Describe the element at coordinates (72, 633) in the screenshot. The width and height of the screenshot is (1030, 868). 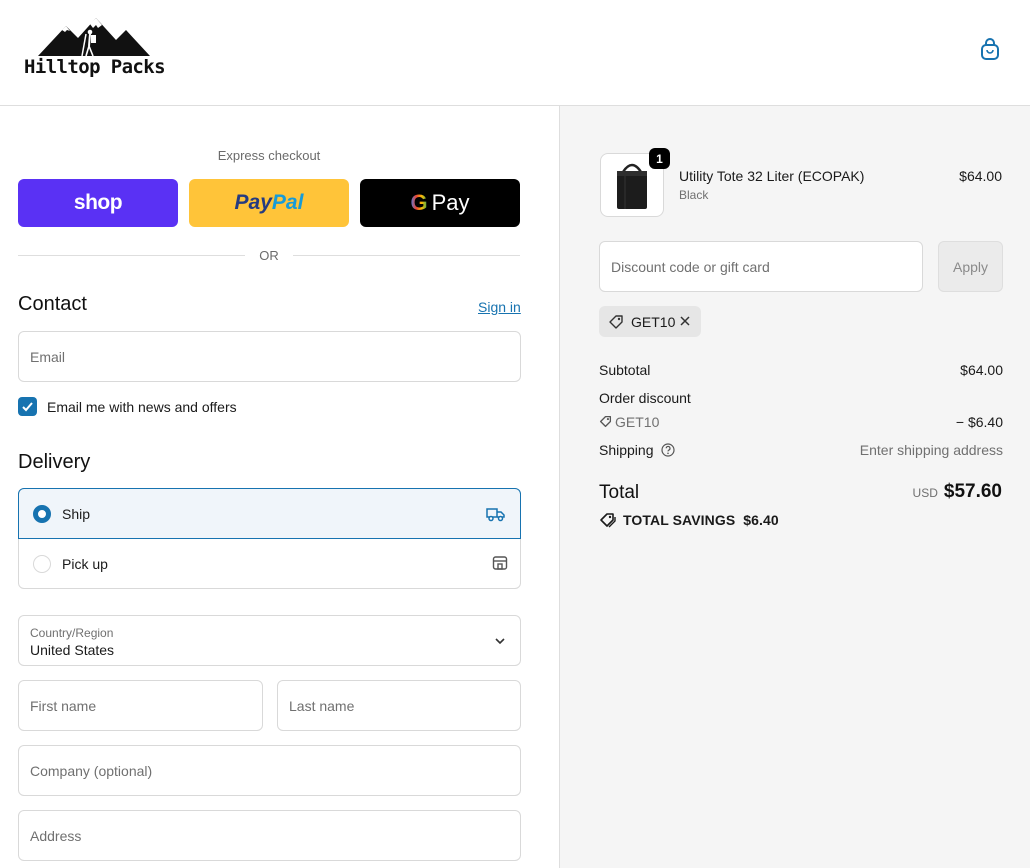
I see `country-region-label: Country/Region` at that location.